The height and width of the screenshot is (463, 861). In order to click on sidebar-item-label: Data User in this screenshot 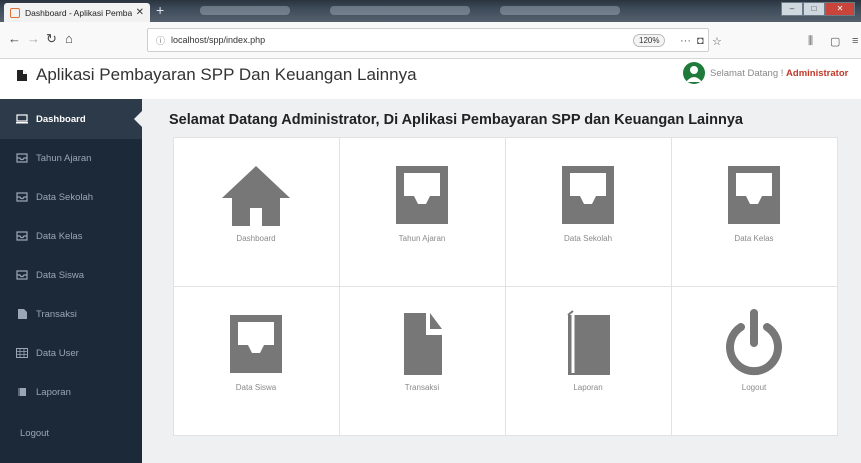, I will do `click(57, 353)`.